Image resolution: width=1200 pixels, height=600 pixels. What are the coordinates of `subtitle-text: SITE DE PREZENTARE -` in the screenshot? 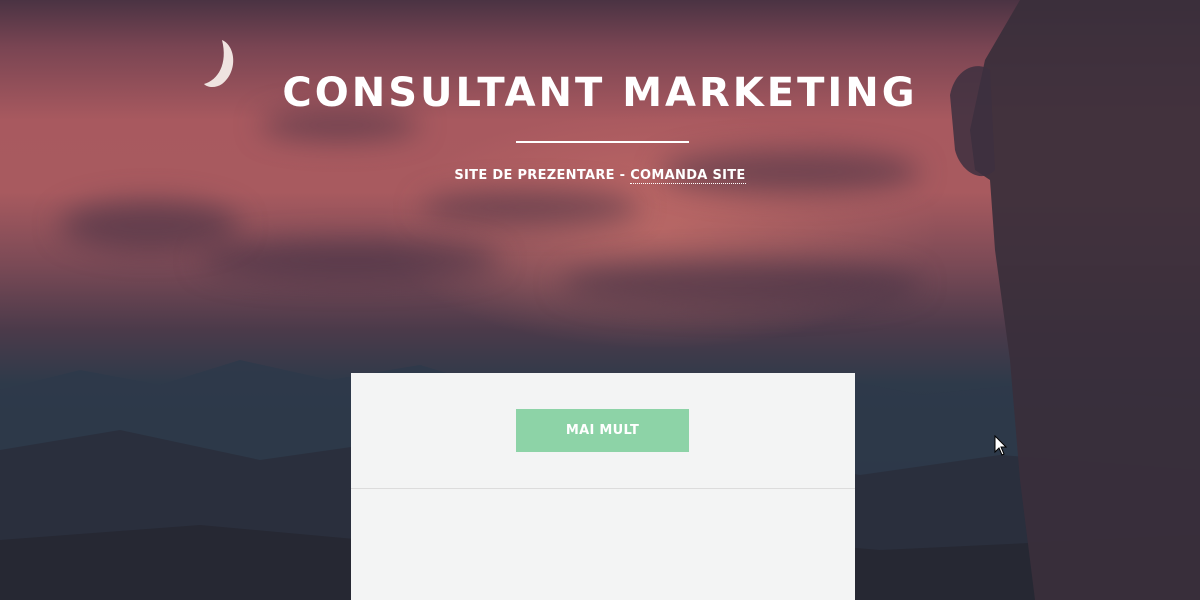 It's located at (542, 175).